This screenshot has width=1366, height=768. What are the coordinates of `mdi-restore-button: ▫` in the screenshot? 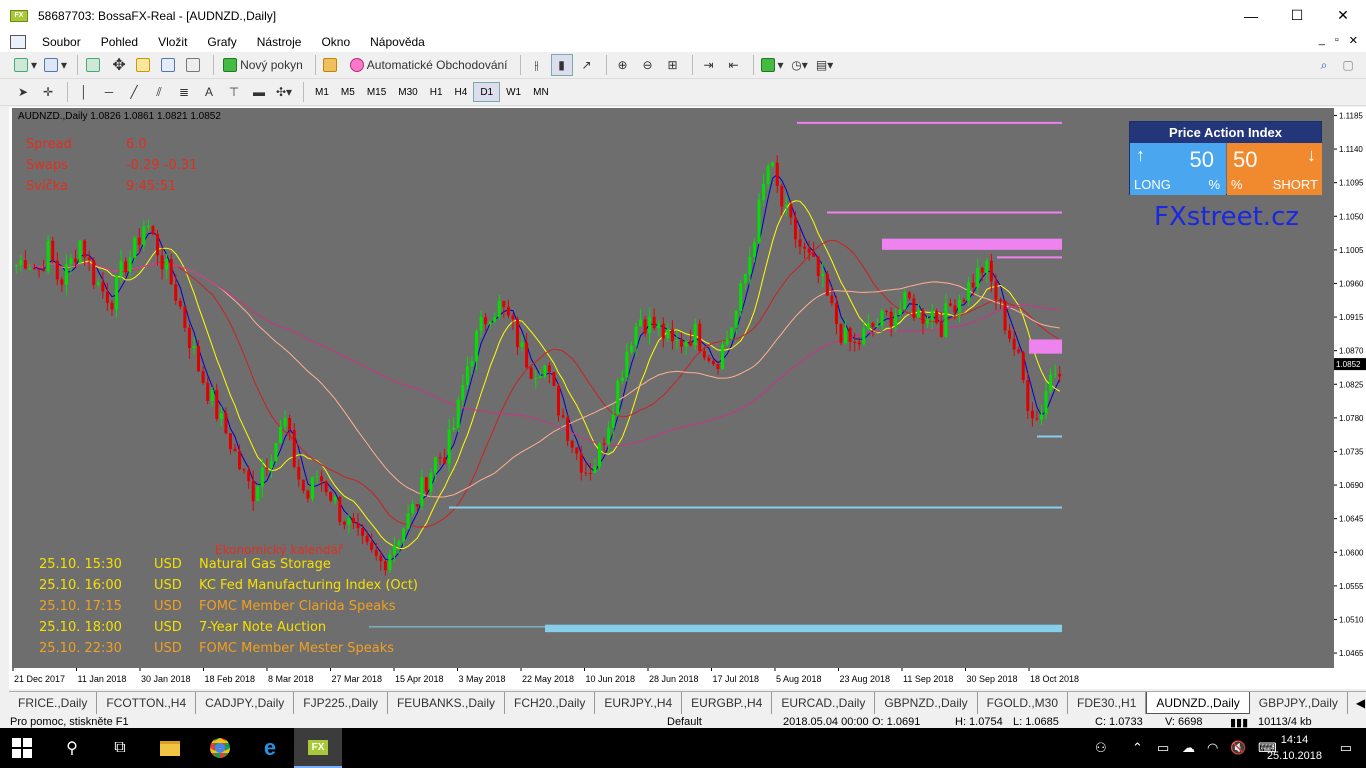 It's located at (1337, 40).